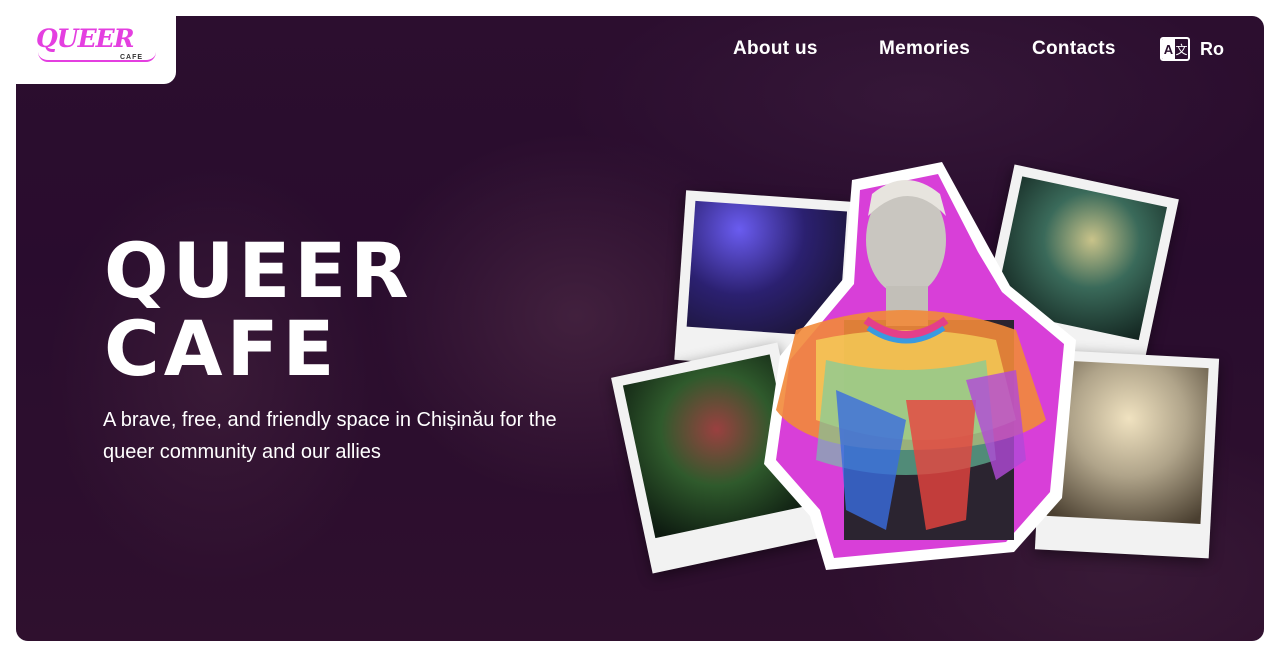 The image size is (1280, 657). Describe the element at coordinates (132, 57) in the screenshot. I see `logo-subtext: CAFE` at that location.